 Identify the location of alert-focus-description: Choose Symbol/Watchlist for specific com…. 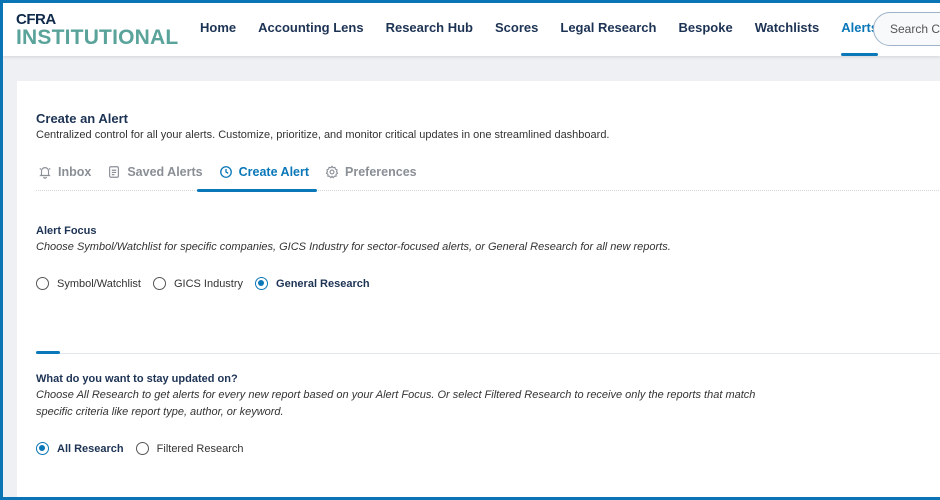
(353, 247).